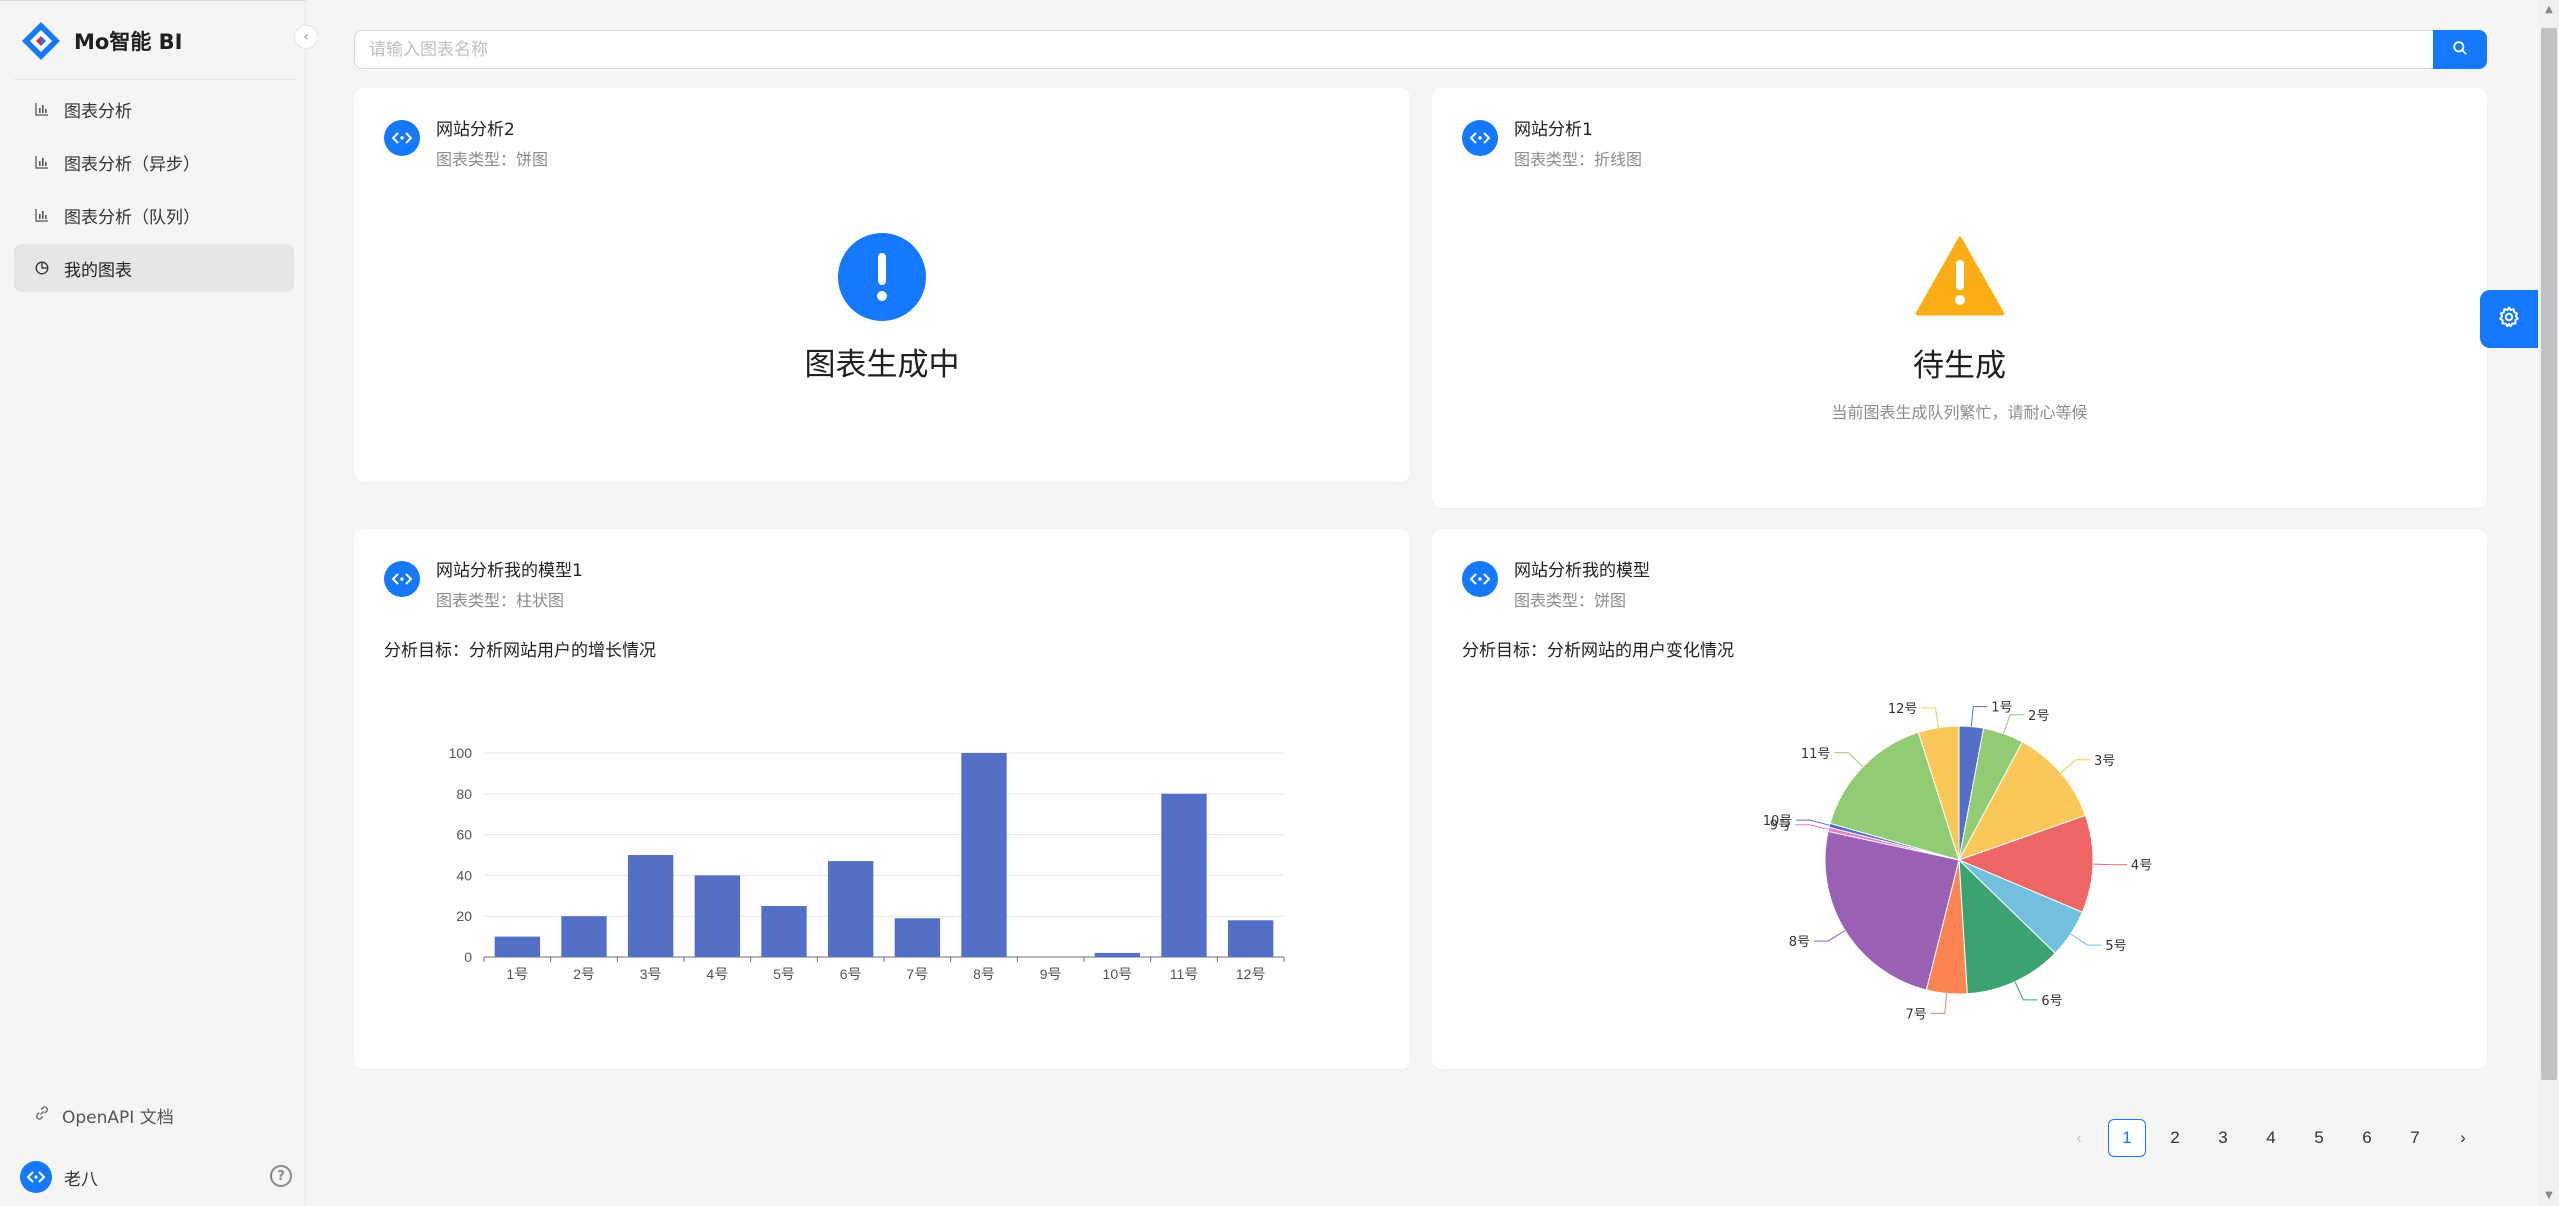  What do you see at coordinates (1578, 159) in the screenshot?
I see `card-subtitle: 图表类型：折线图` at bounding box center [1578, 159].